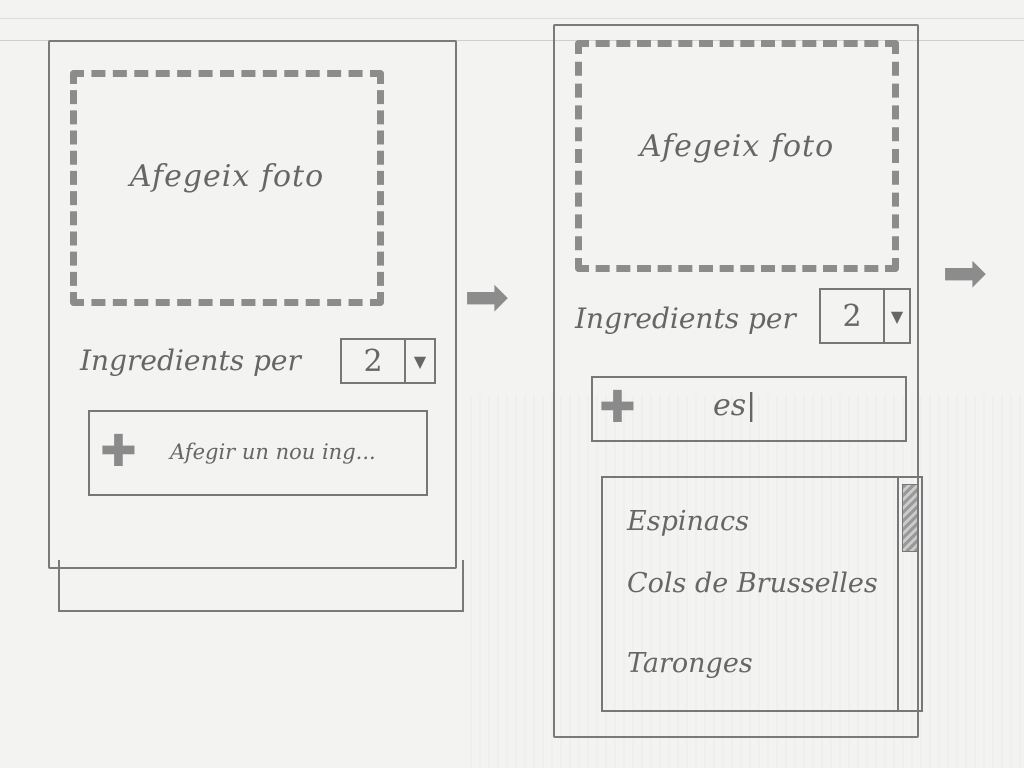  I want to click on screen-1-back-frame, so click(261, 586).